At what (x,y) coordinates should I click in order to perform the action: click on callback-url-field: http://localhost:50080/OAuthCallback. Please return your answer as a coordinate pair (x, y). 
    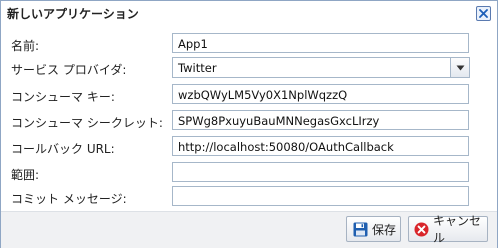
    Looking at the image, I should click on (320, 146).